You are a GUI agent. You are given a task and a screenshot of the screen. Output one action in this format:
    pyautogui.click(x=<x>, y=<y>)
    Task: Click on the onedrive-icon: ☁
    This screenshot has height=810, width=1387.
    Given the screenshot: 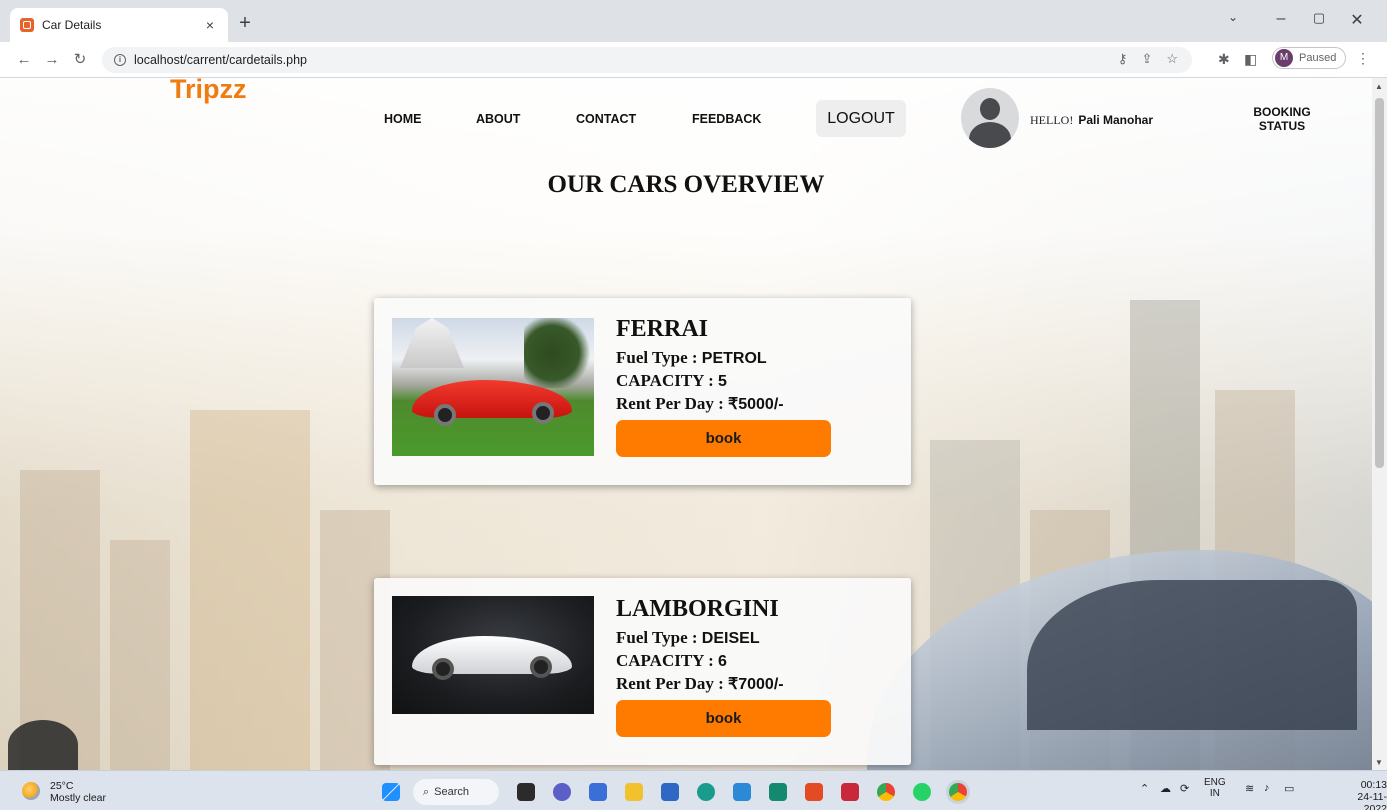 What is the action you would take?
    pyautogui.click(x=1165, y=788)
    